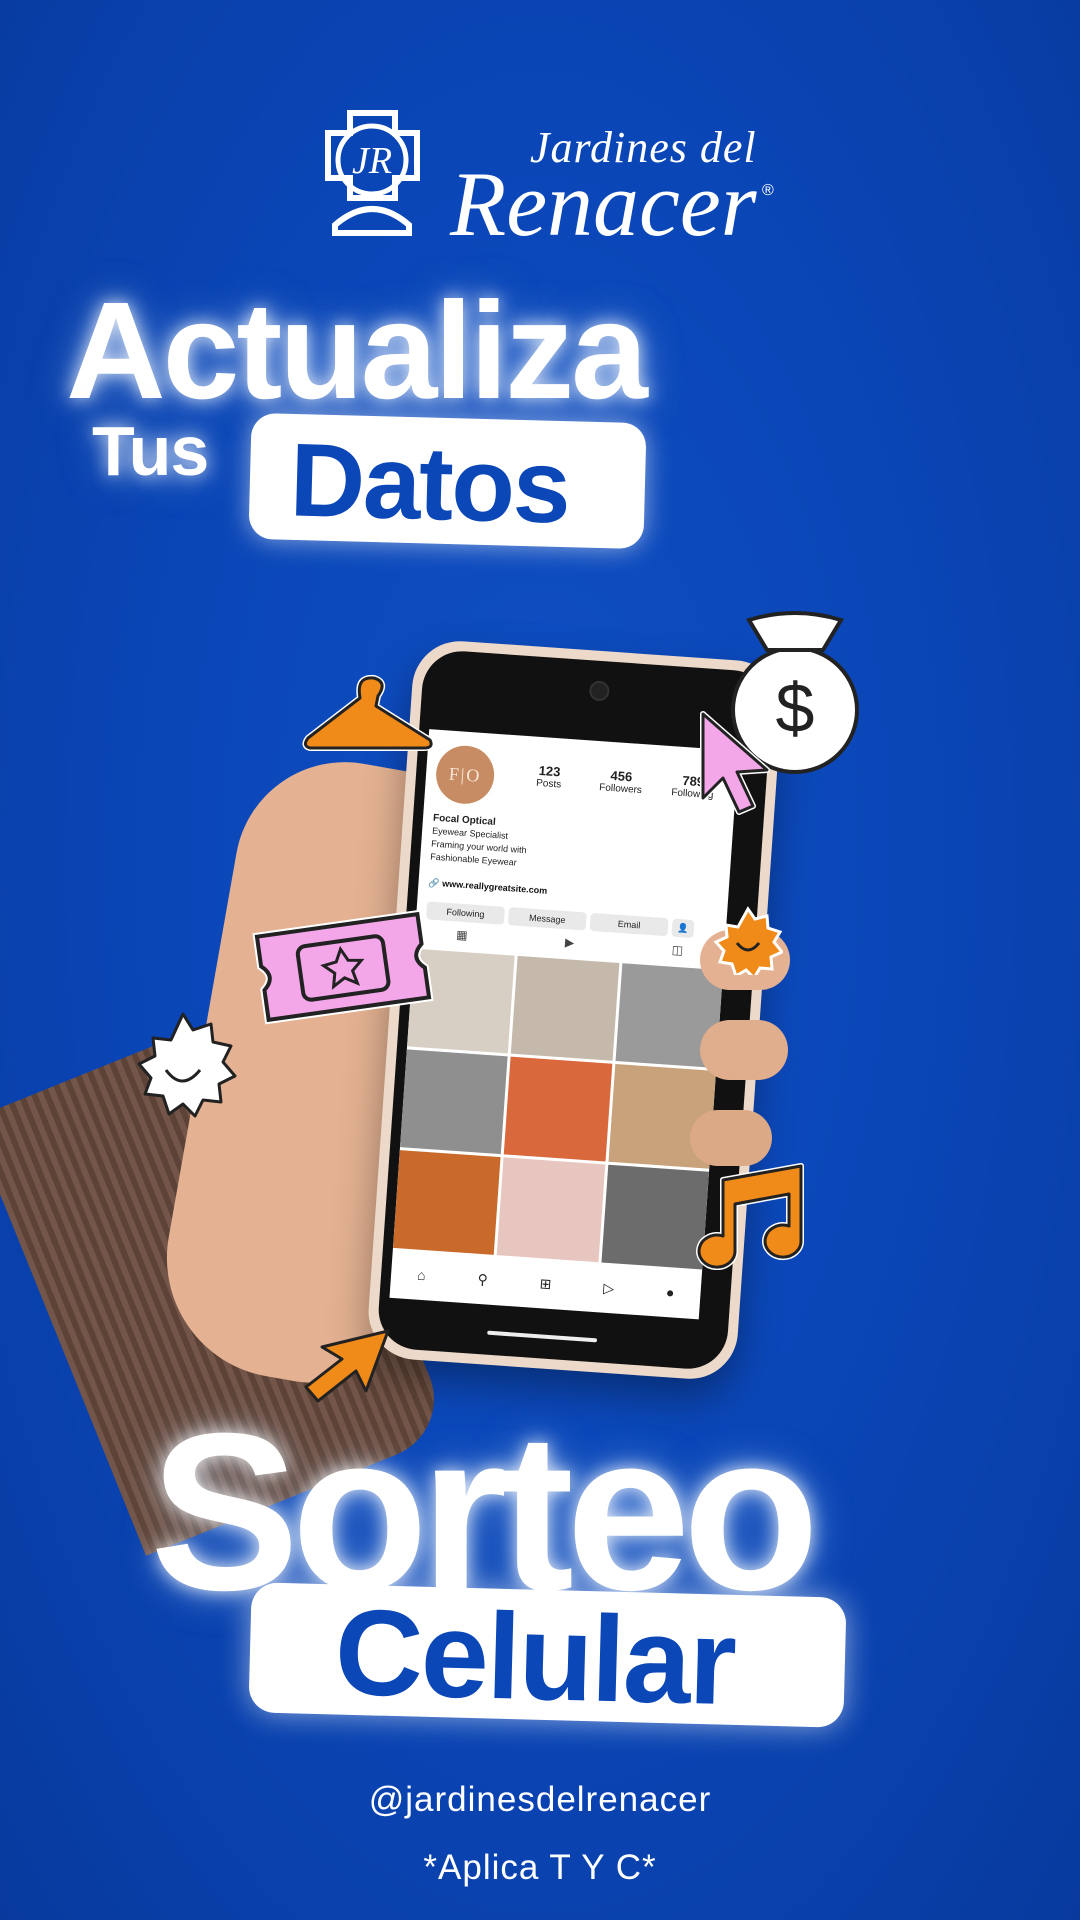  I want to click on add-post-icon: ⊞, so click(545, 1284).